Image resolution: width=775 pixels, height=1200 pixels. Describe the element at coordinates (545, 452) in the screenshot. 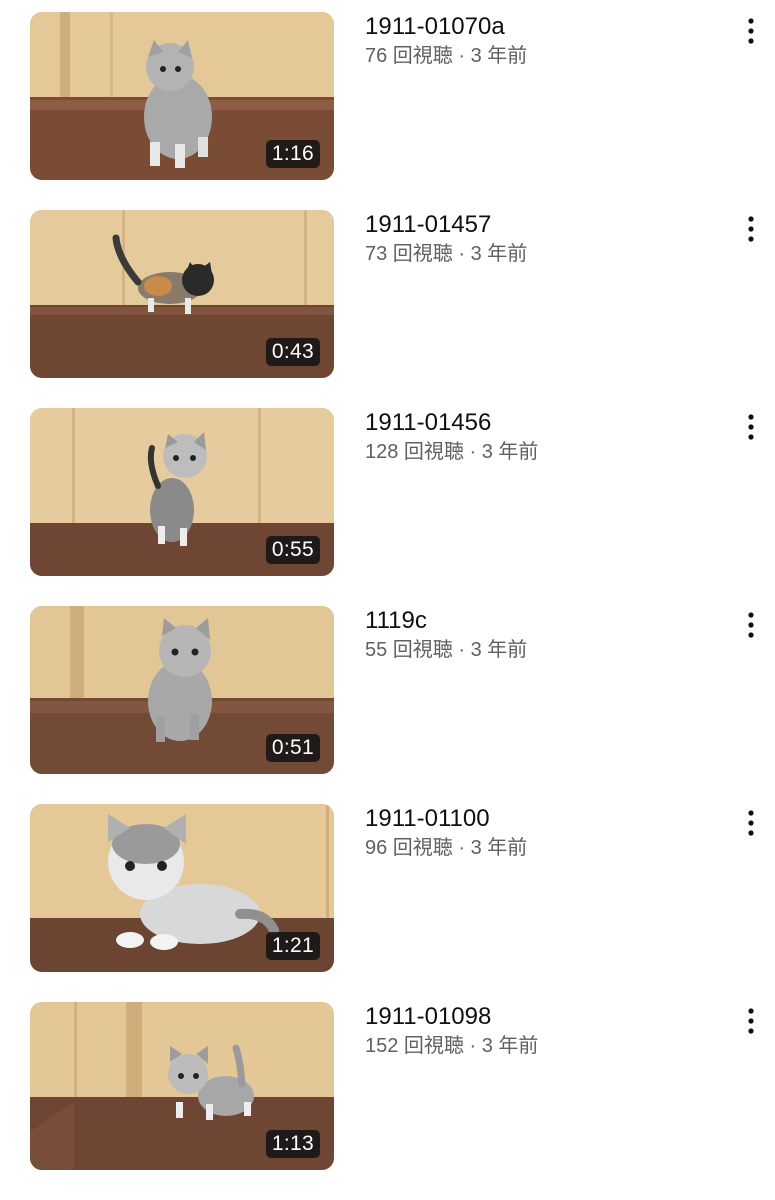

I see `video-stats: 128 回視聴 · 3 年前` at that location.